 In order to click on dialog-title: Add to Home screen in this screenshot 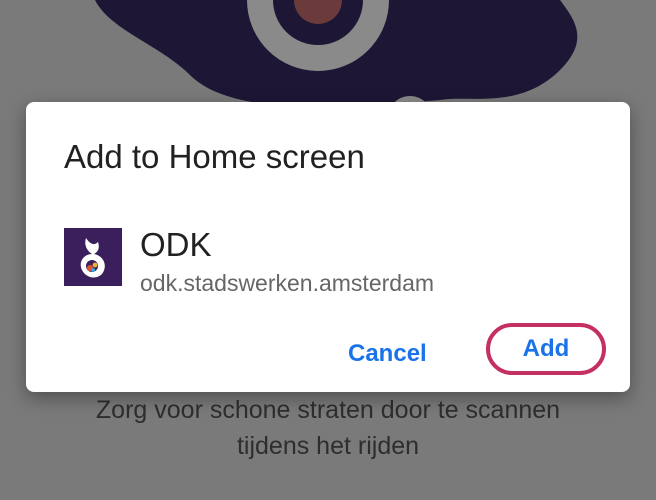, I will do `click(214, 156)`.